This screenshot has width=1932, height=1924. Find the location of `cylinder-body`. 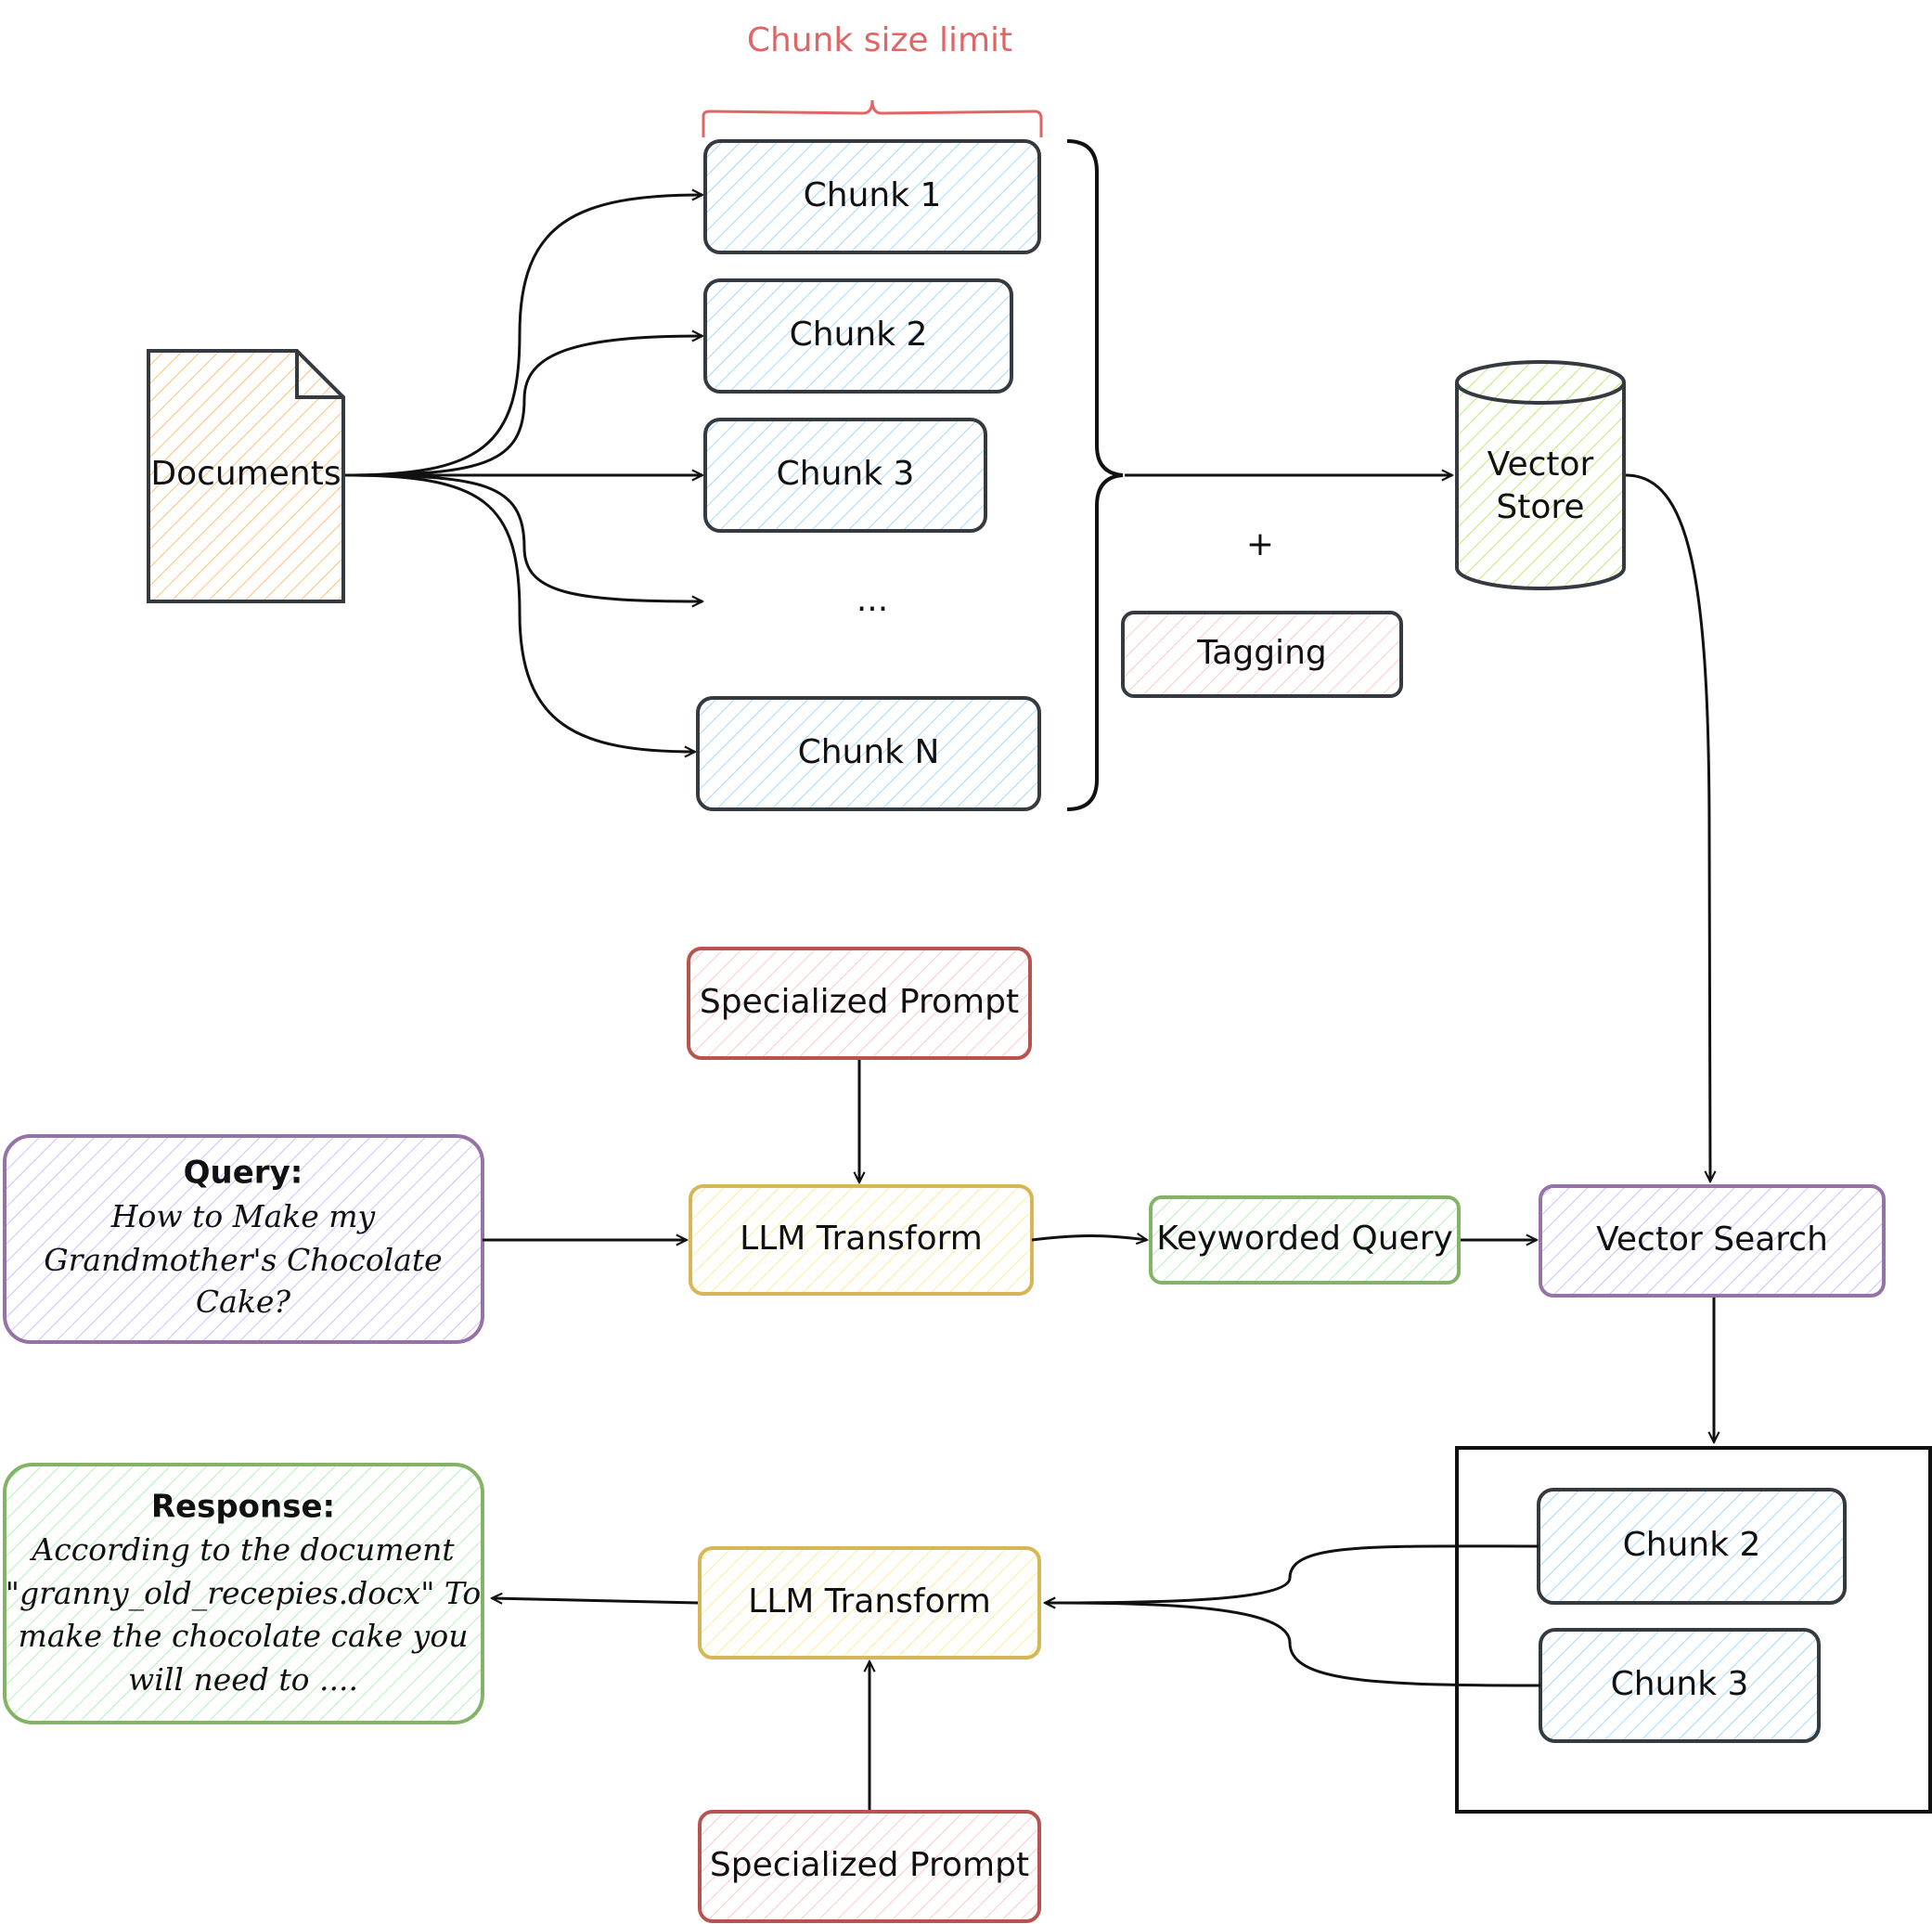

cylinder-body is located at coordinates (1540, 486).